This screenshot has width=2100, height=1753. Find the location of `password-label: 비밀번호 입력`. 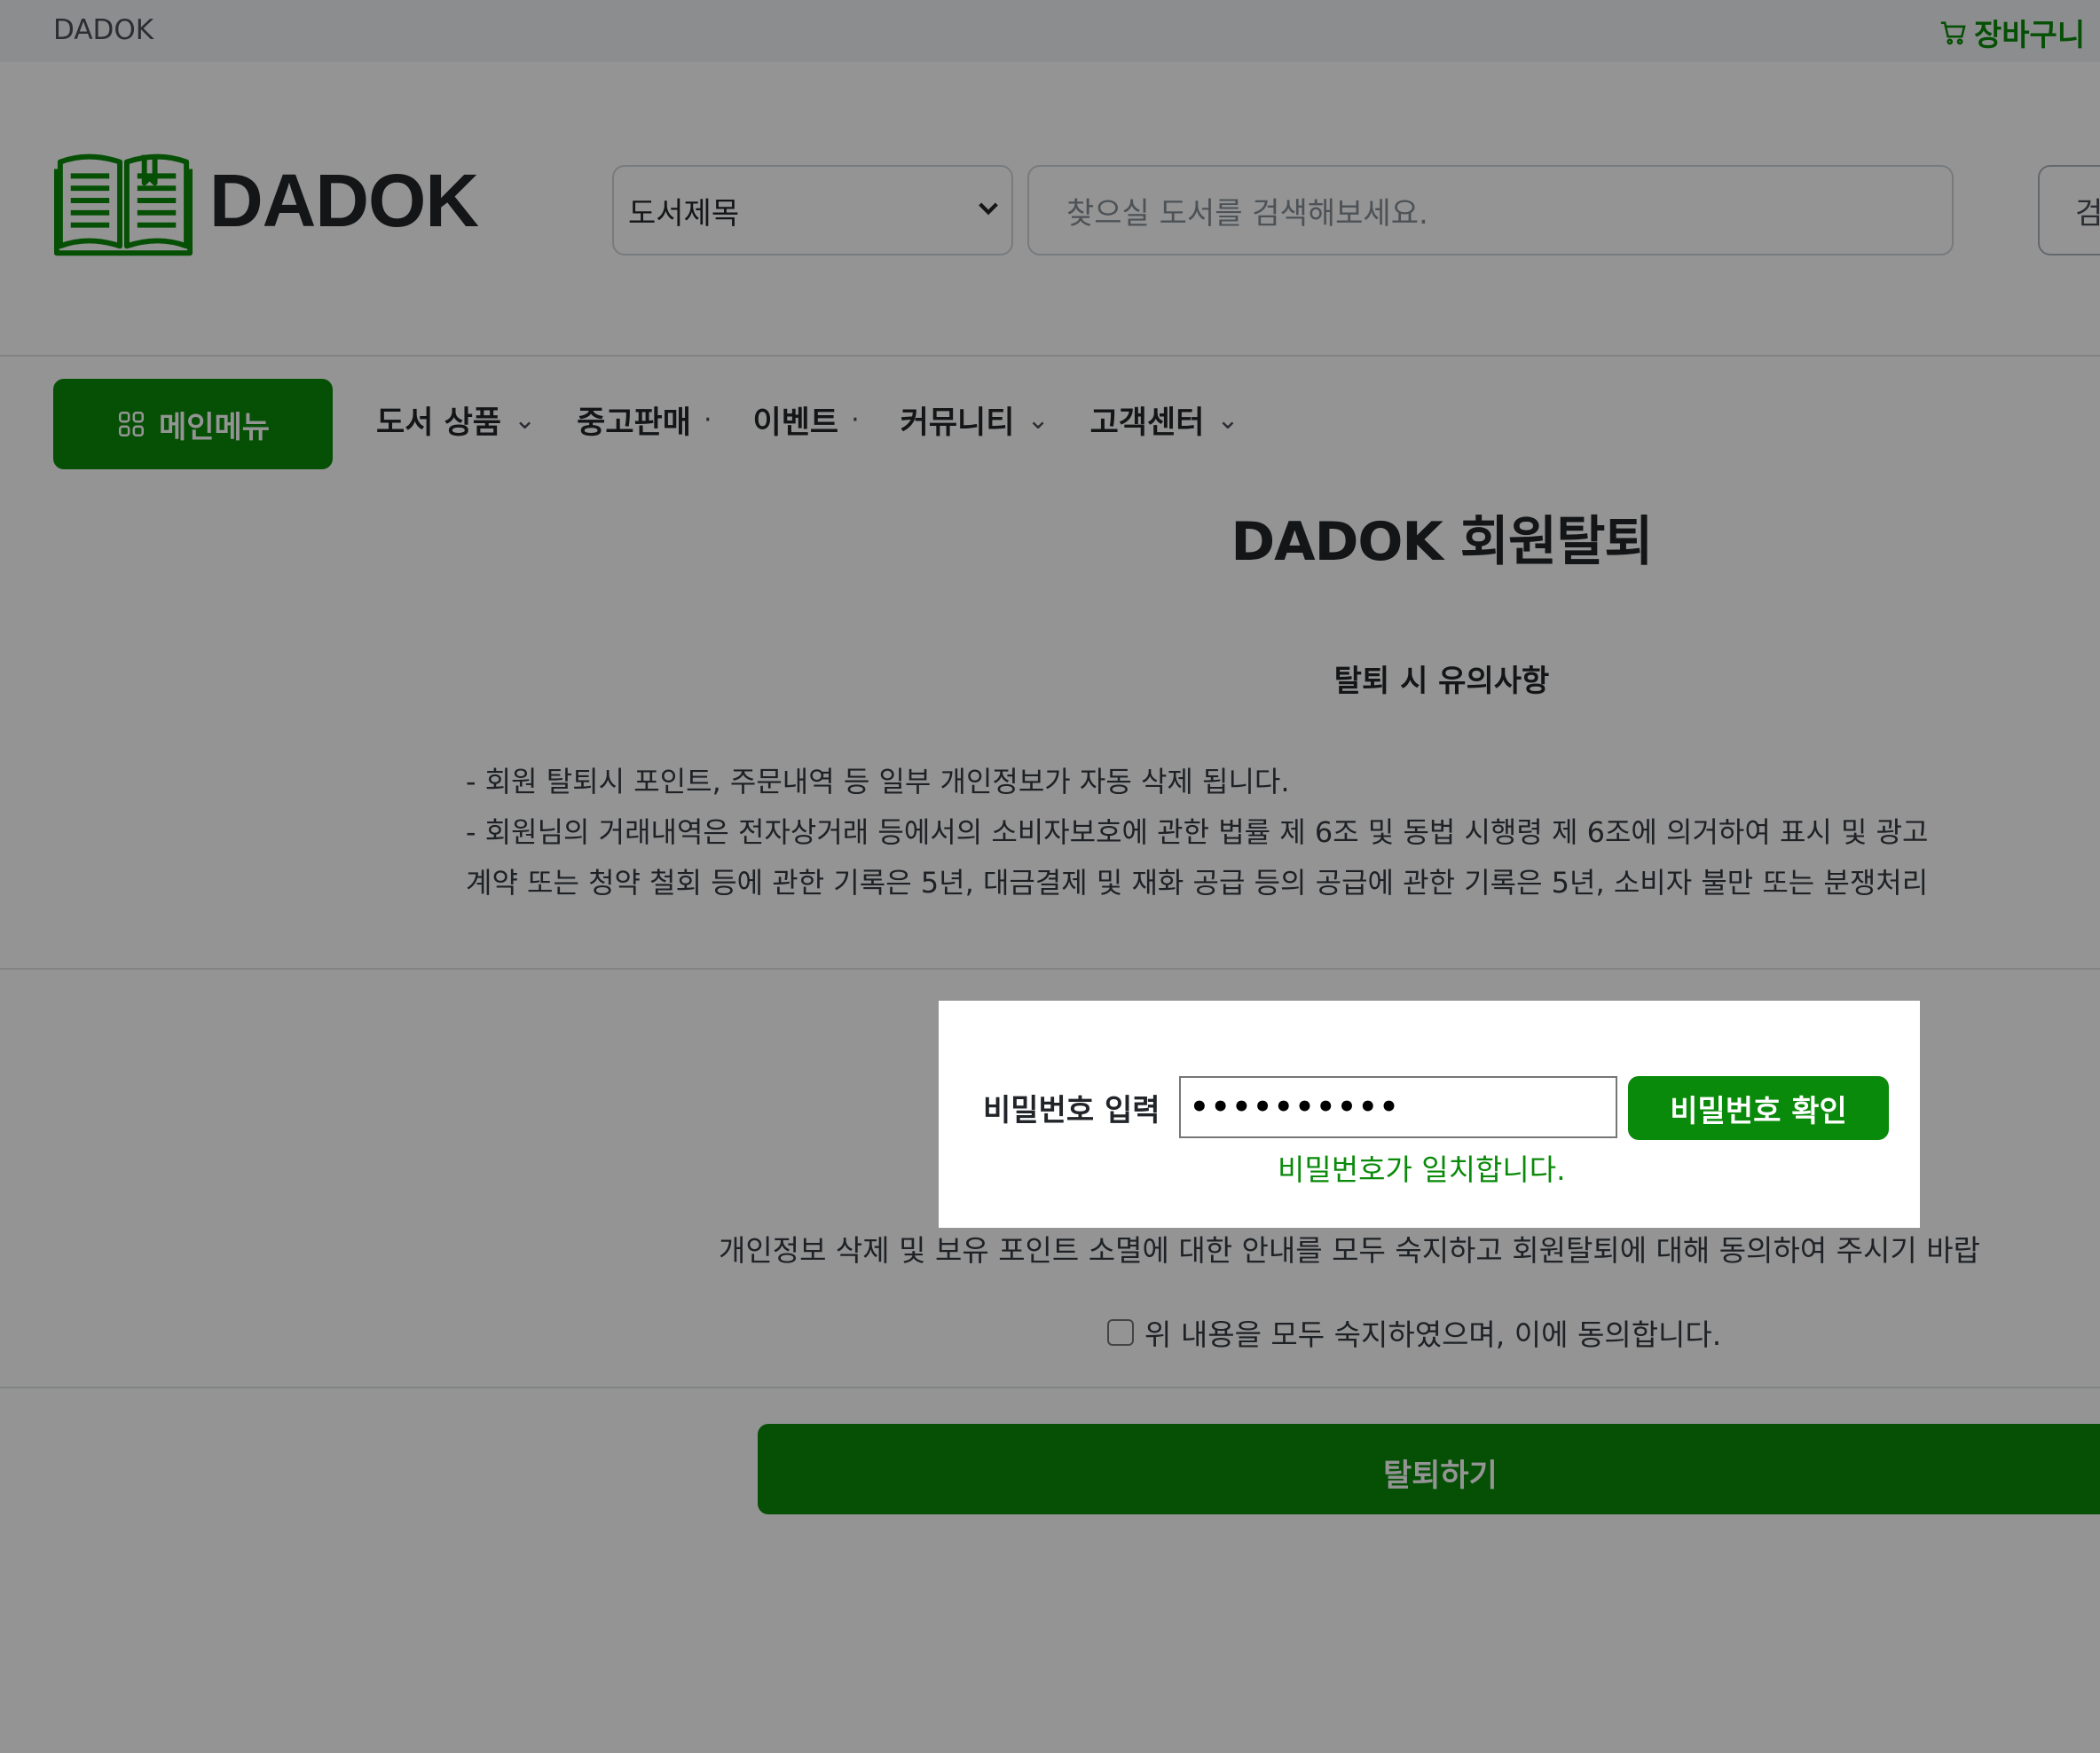

password-label: 비밀번호 입력 is located at coordinates (1072, 1111).